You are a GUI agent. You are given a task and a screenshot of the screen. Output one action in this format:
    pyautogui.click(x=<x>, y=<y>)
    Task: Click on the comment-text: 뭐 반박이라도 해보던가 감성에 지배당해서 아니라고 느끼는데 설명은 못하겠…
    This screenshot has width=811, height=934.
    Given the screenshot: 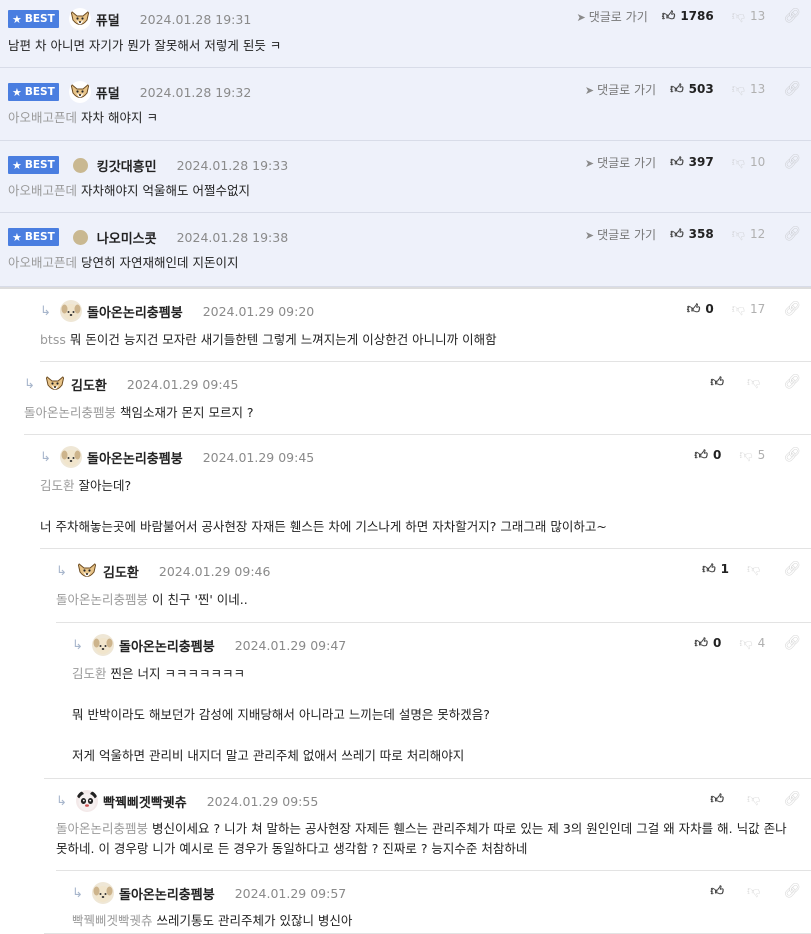 What is the action you would take?
    pyautogui.click(x=434, y=715)
    